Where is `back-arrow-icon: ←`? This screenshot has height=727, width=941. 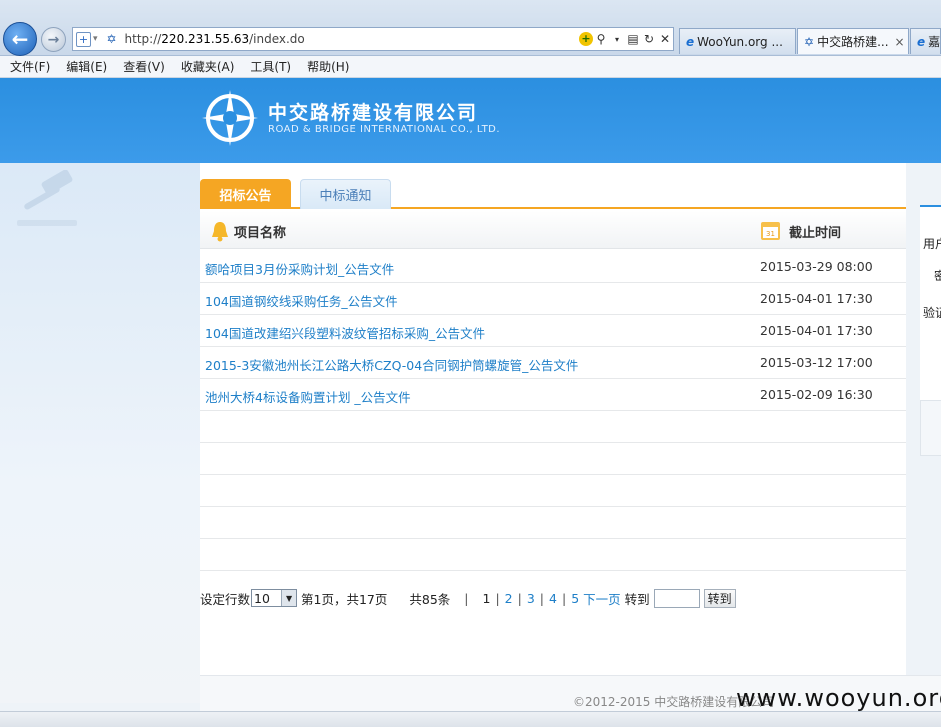
back-arrow-icon: ← is located at coordinates (20, 39).